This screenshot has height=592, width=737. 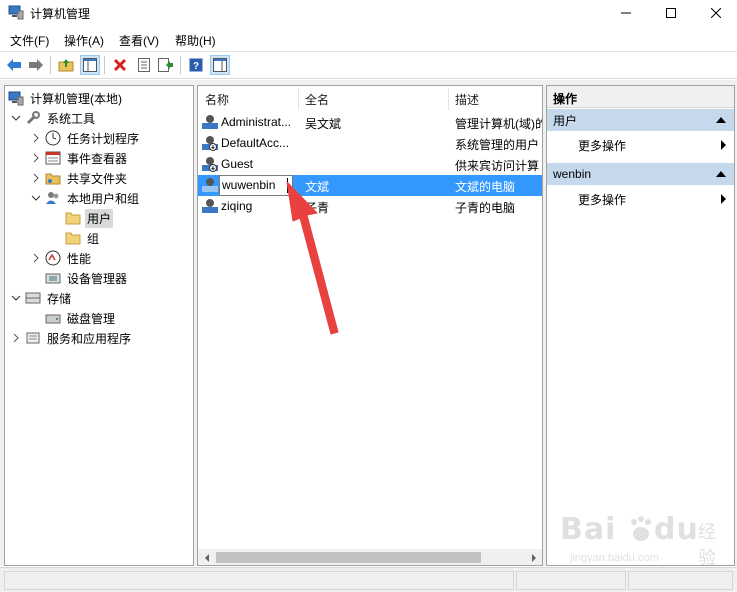 I want to click on toolbar: ?, so click(x=368, y=65).